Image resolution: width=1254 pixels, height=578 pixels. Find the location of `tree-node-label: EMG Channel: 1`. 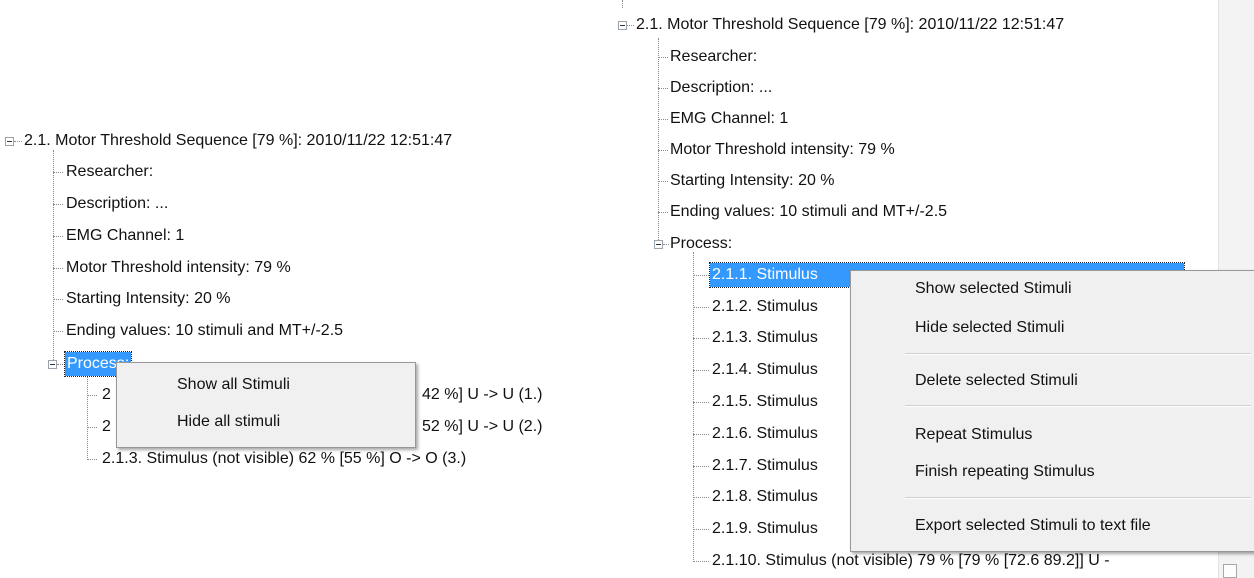

tree-node-label: EMG Channel: 1 is located at coordinates (729, 118).